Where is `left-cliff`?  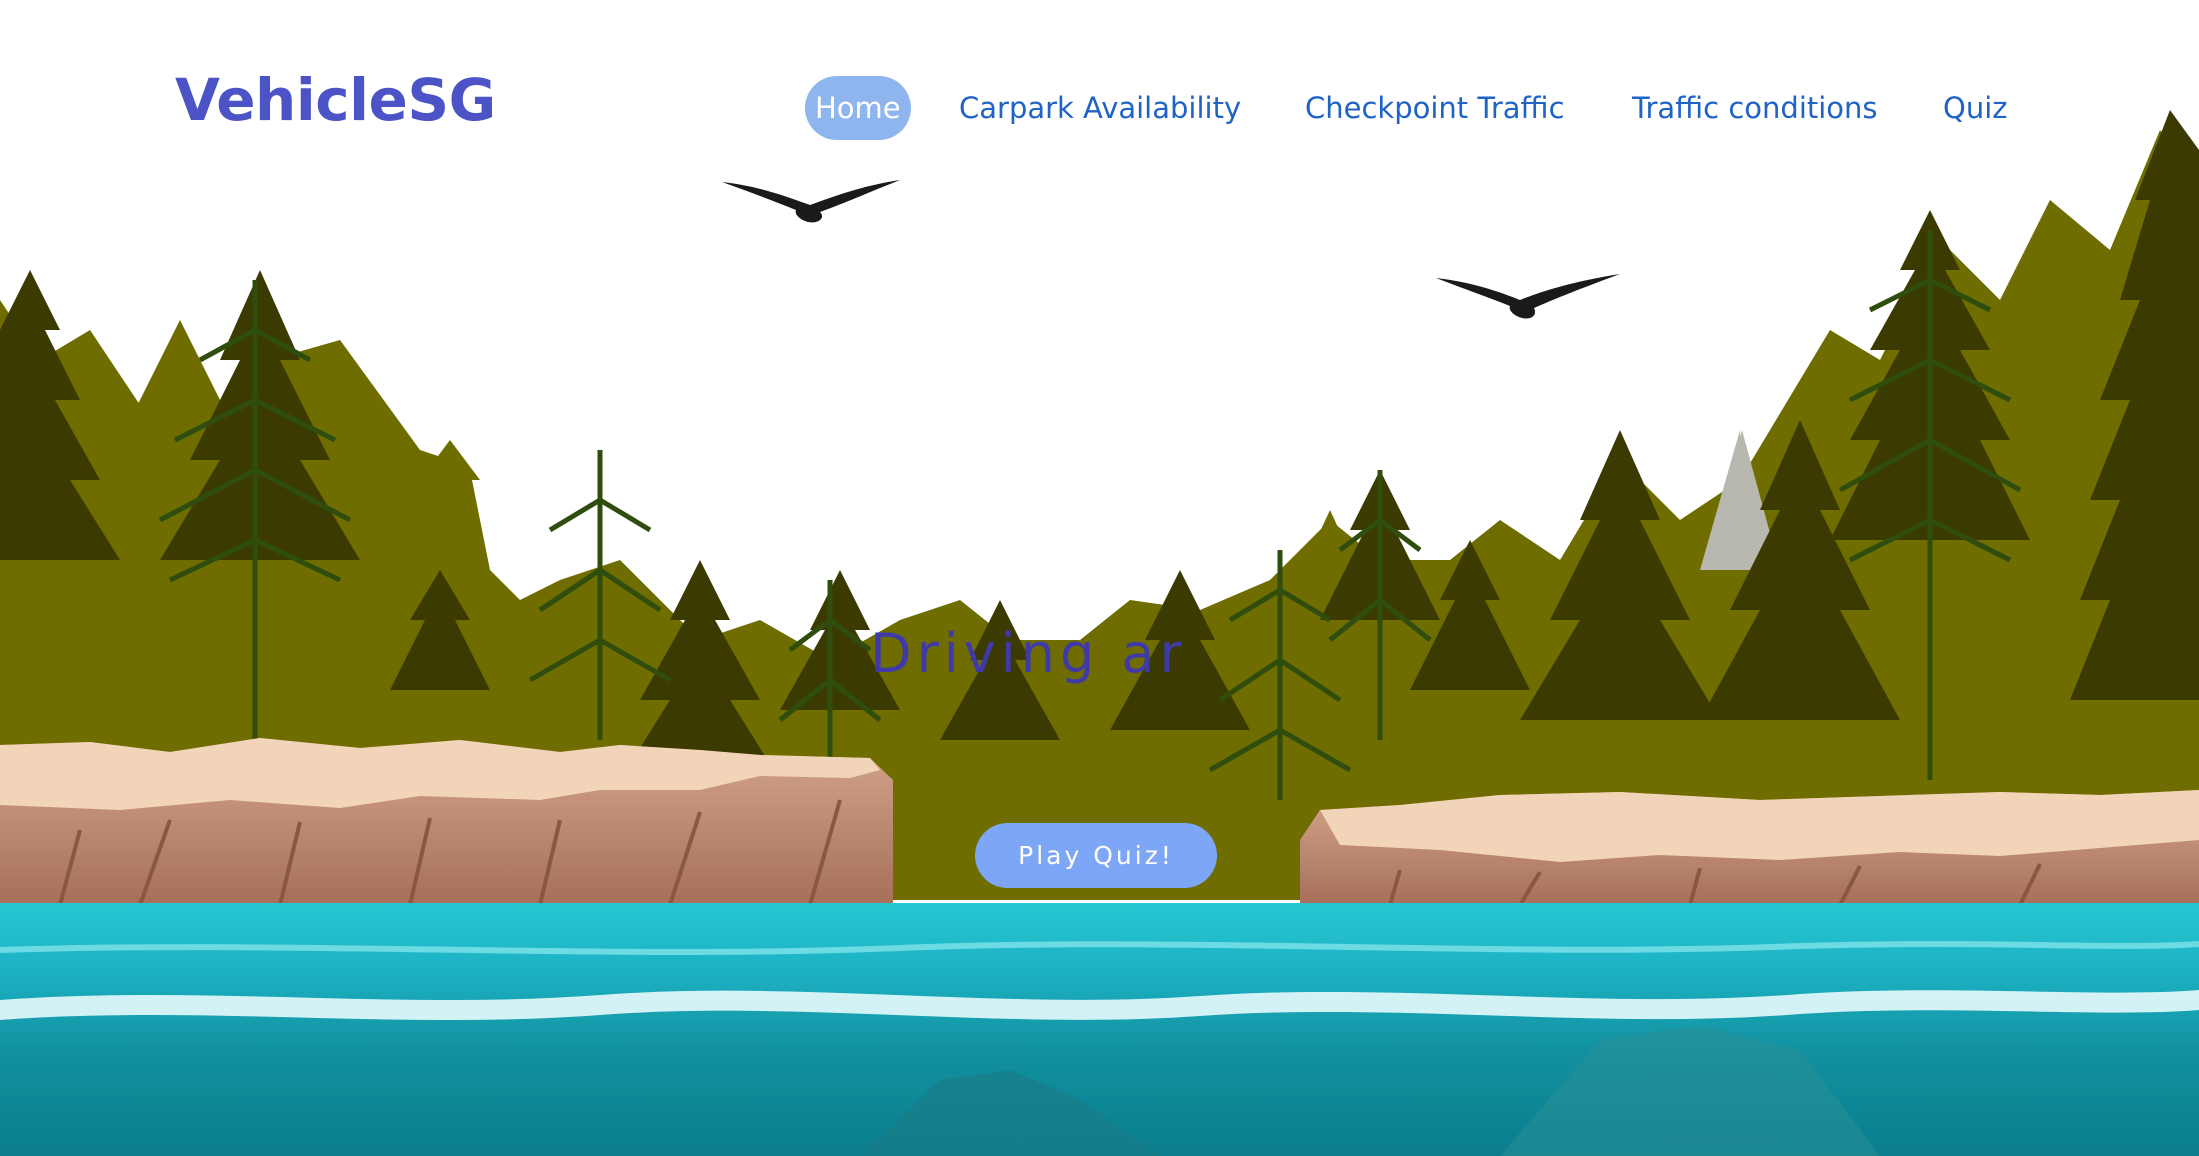
left-cliff is located at coordinates (446, 822).